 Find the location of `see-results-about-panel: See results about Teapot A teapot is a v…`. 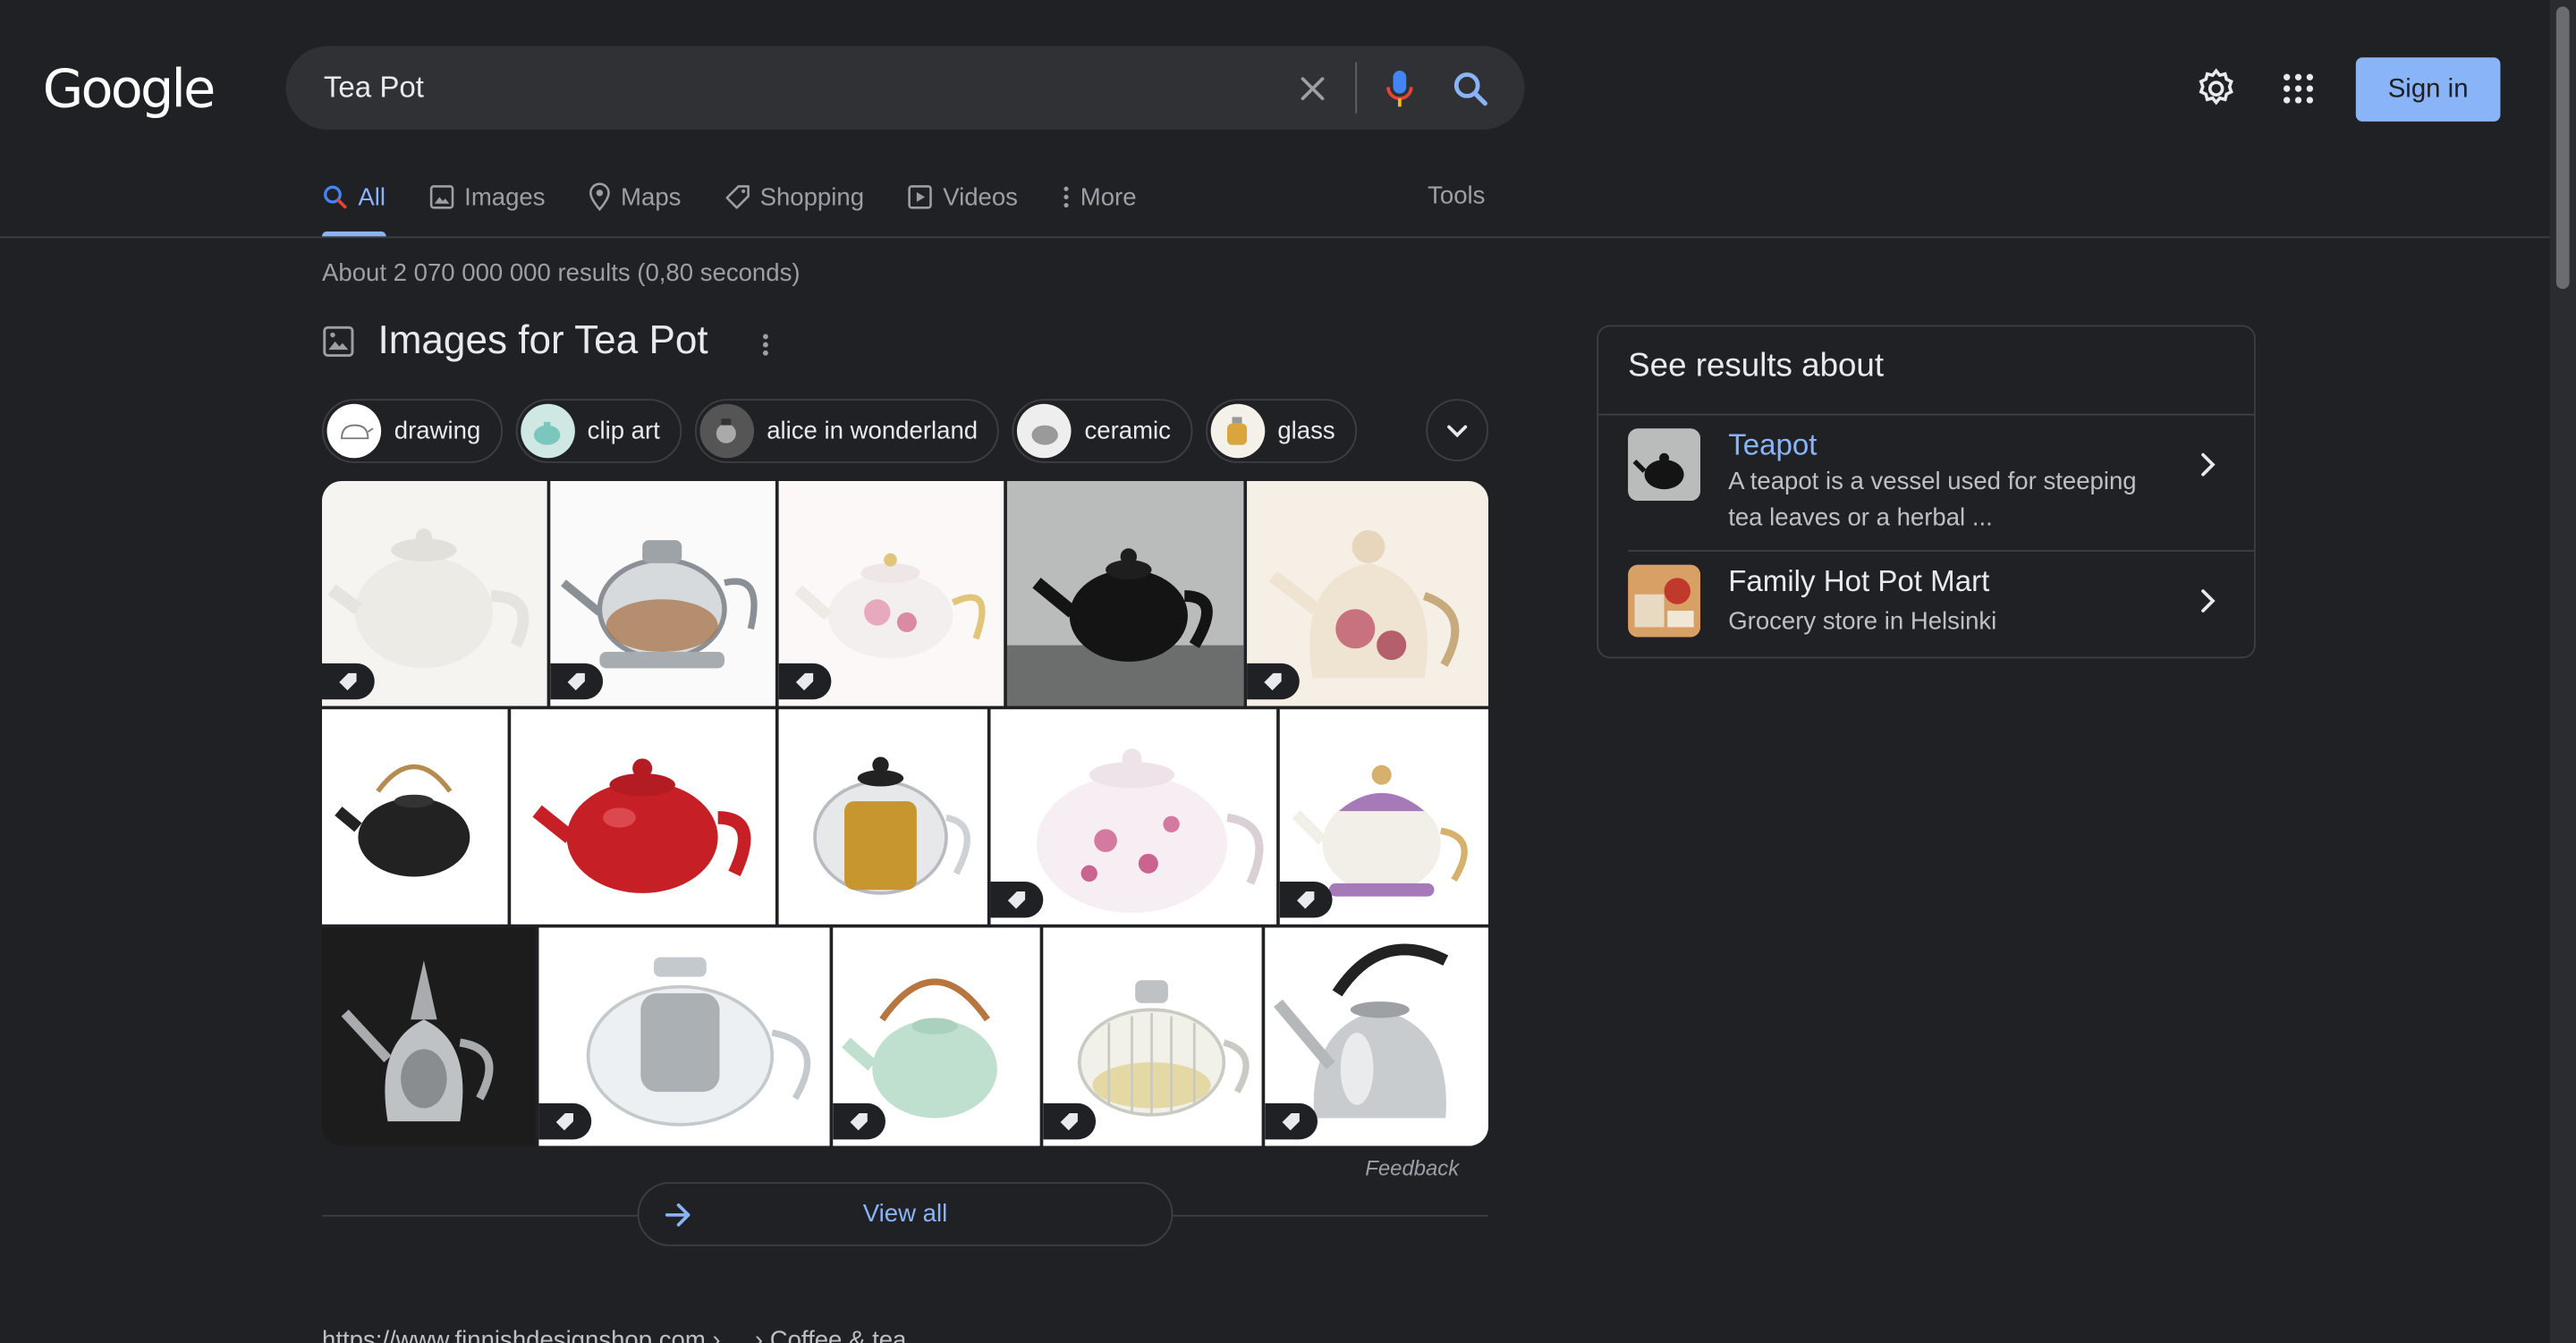

see-results-about-panel: See results about Teapot A teapot is a v… is located at coordinates (1926, 492).